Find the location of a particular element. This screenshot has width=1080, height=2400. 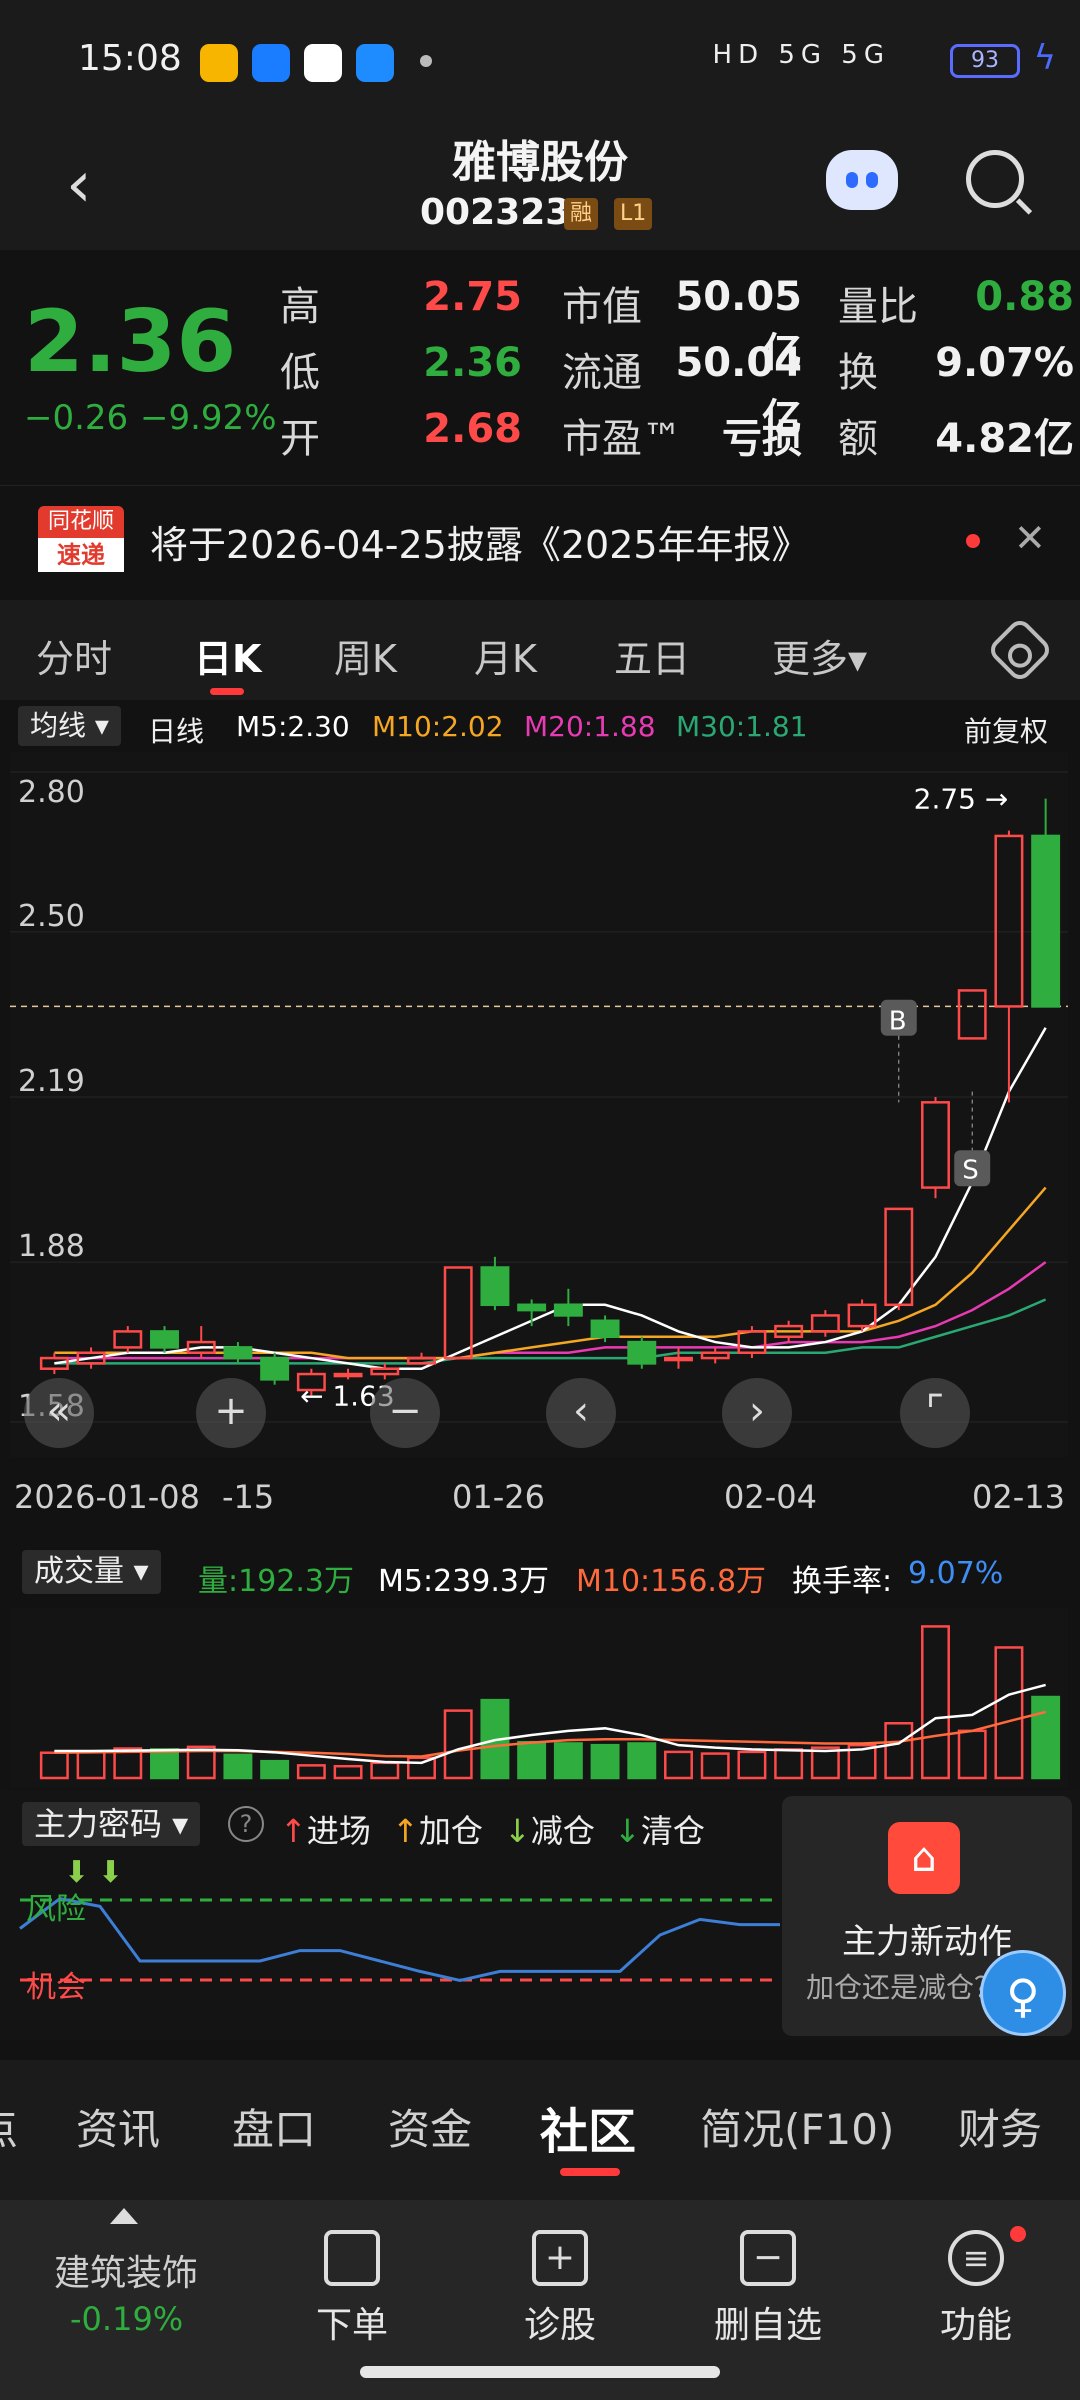

legend-enter: ↑进场 is located at coordinates (325, 1831).